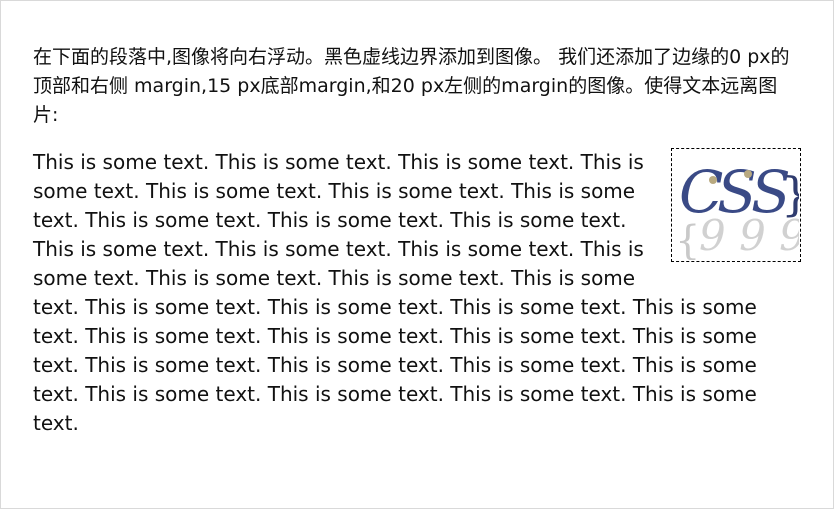 This screenshot has height=509, width=834. Describe the element at coordinates (749, 235) in the screenshot. I see `logo-reflection: 9 9 9` at that location.